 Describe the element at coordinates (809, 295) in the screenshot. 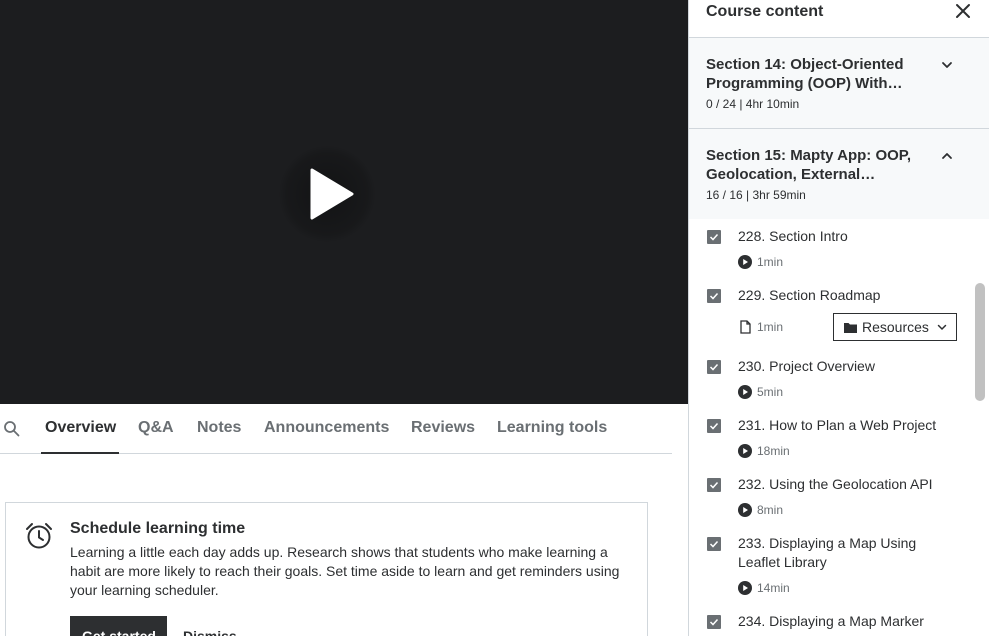

I see `lecture-title: 229. Section Roadmap` at that location.